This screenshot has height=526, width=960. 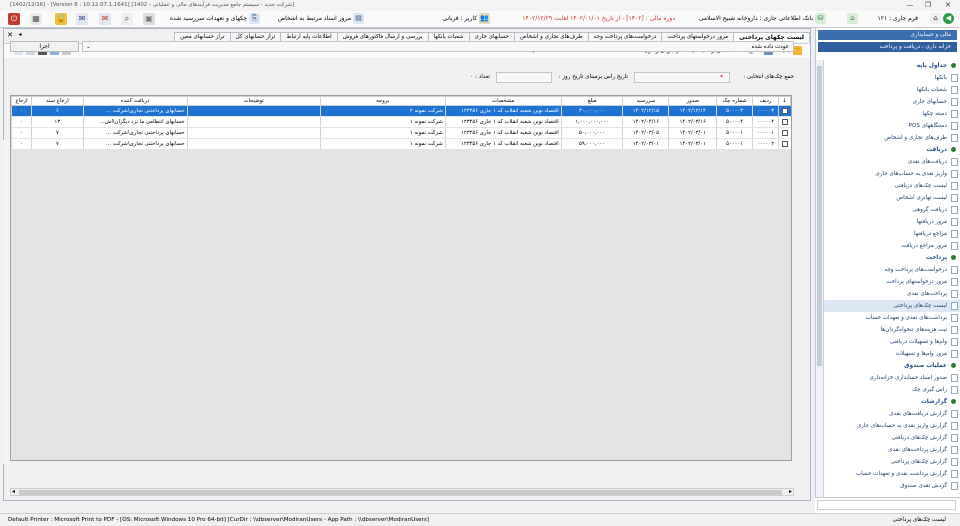 I want to click on panel-menu-item: دریافت‌های نقدی, so click(x=892, y=162).